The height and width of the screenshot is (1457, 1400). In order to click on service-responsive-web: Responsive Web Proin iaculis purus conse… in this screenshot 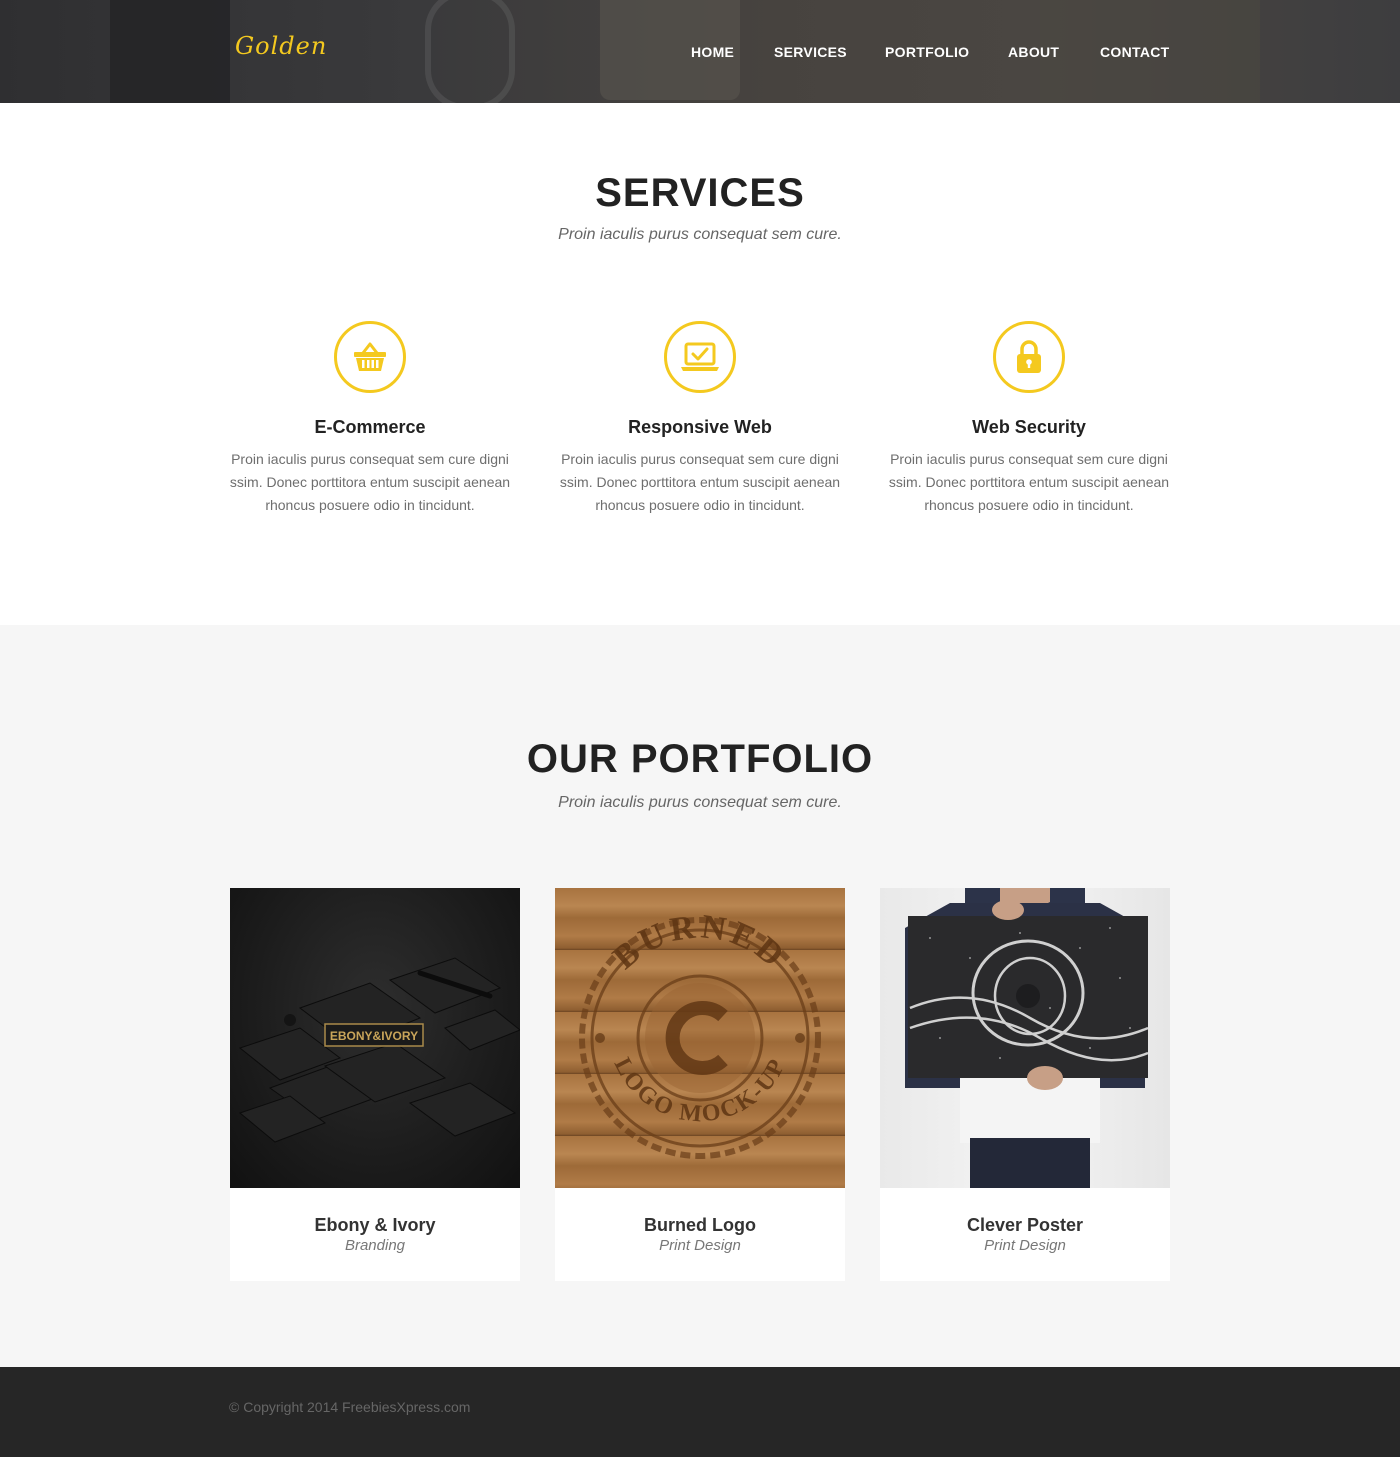, I will do `click(700, 419)`.